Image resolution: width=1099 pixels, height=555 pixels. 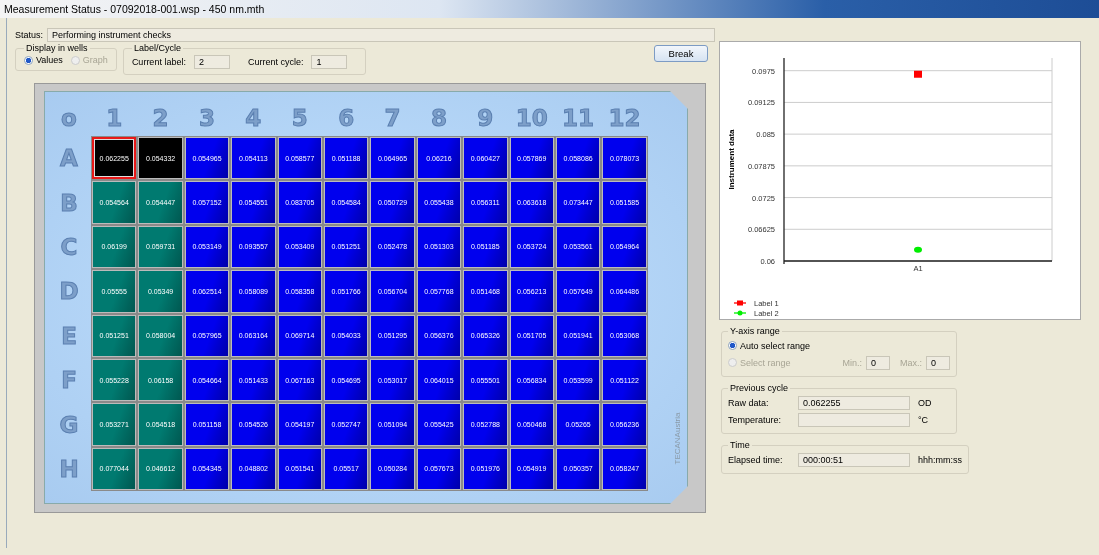 I want to click on field-label: Raw data:, so click(x=749, y=402).